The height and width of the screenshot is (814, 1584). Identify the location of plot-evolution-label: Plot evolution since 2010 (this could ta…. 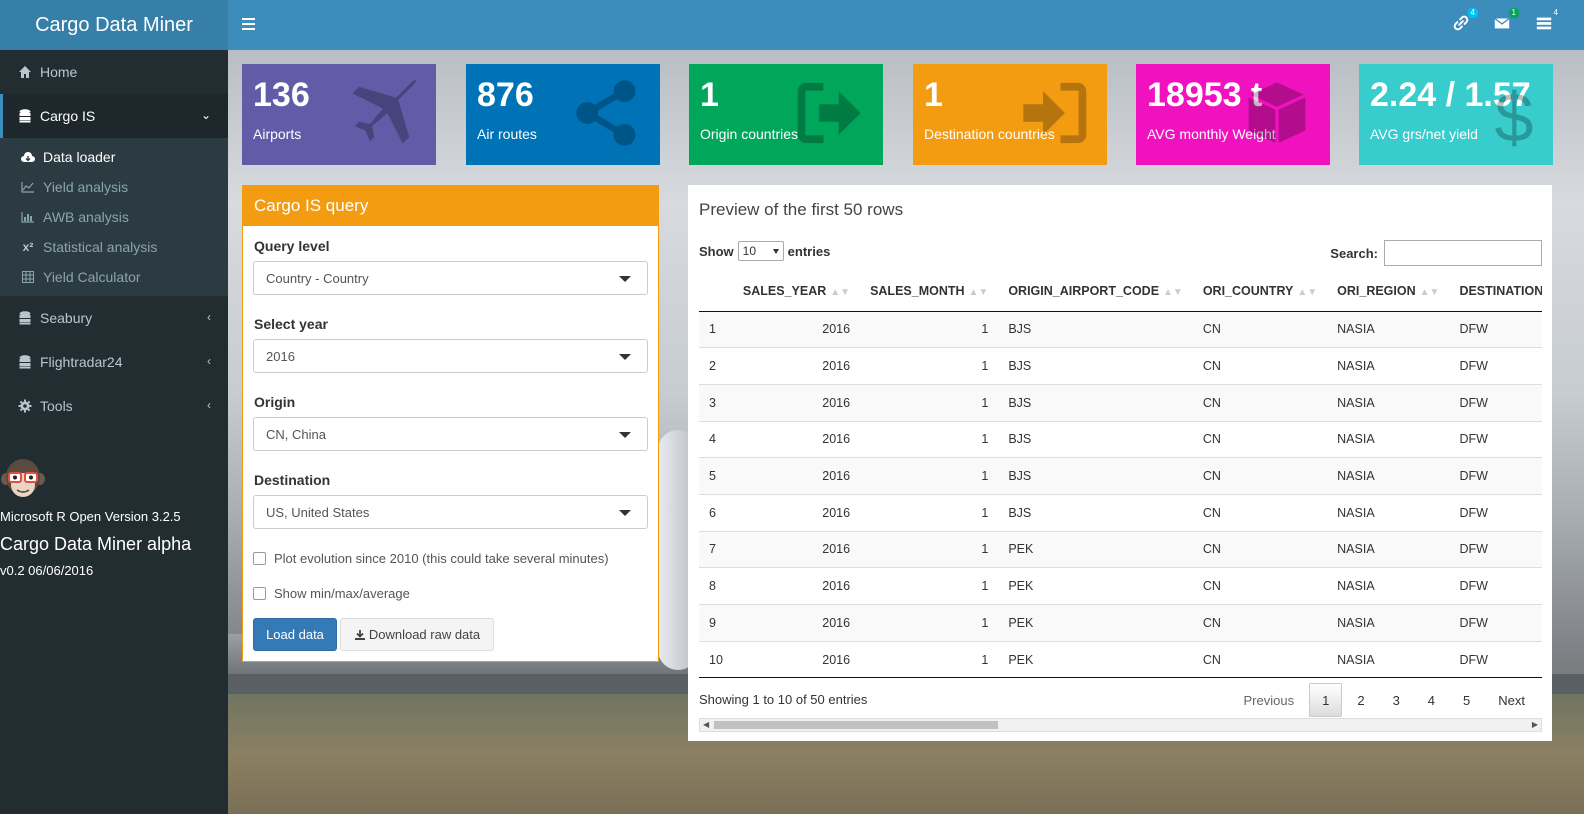
(441, 558).